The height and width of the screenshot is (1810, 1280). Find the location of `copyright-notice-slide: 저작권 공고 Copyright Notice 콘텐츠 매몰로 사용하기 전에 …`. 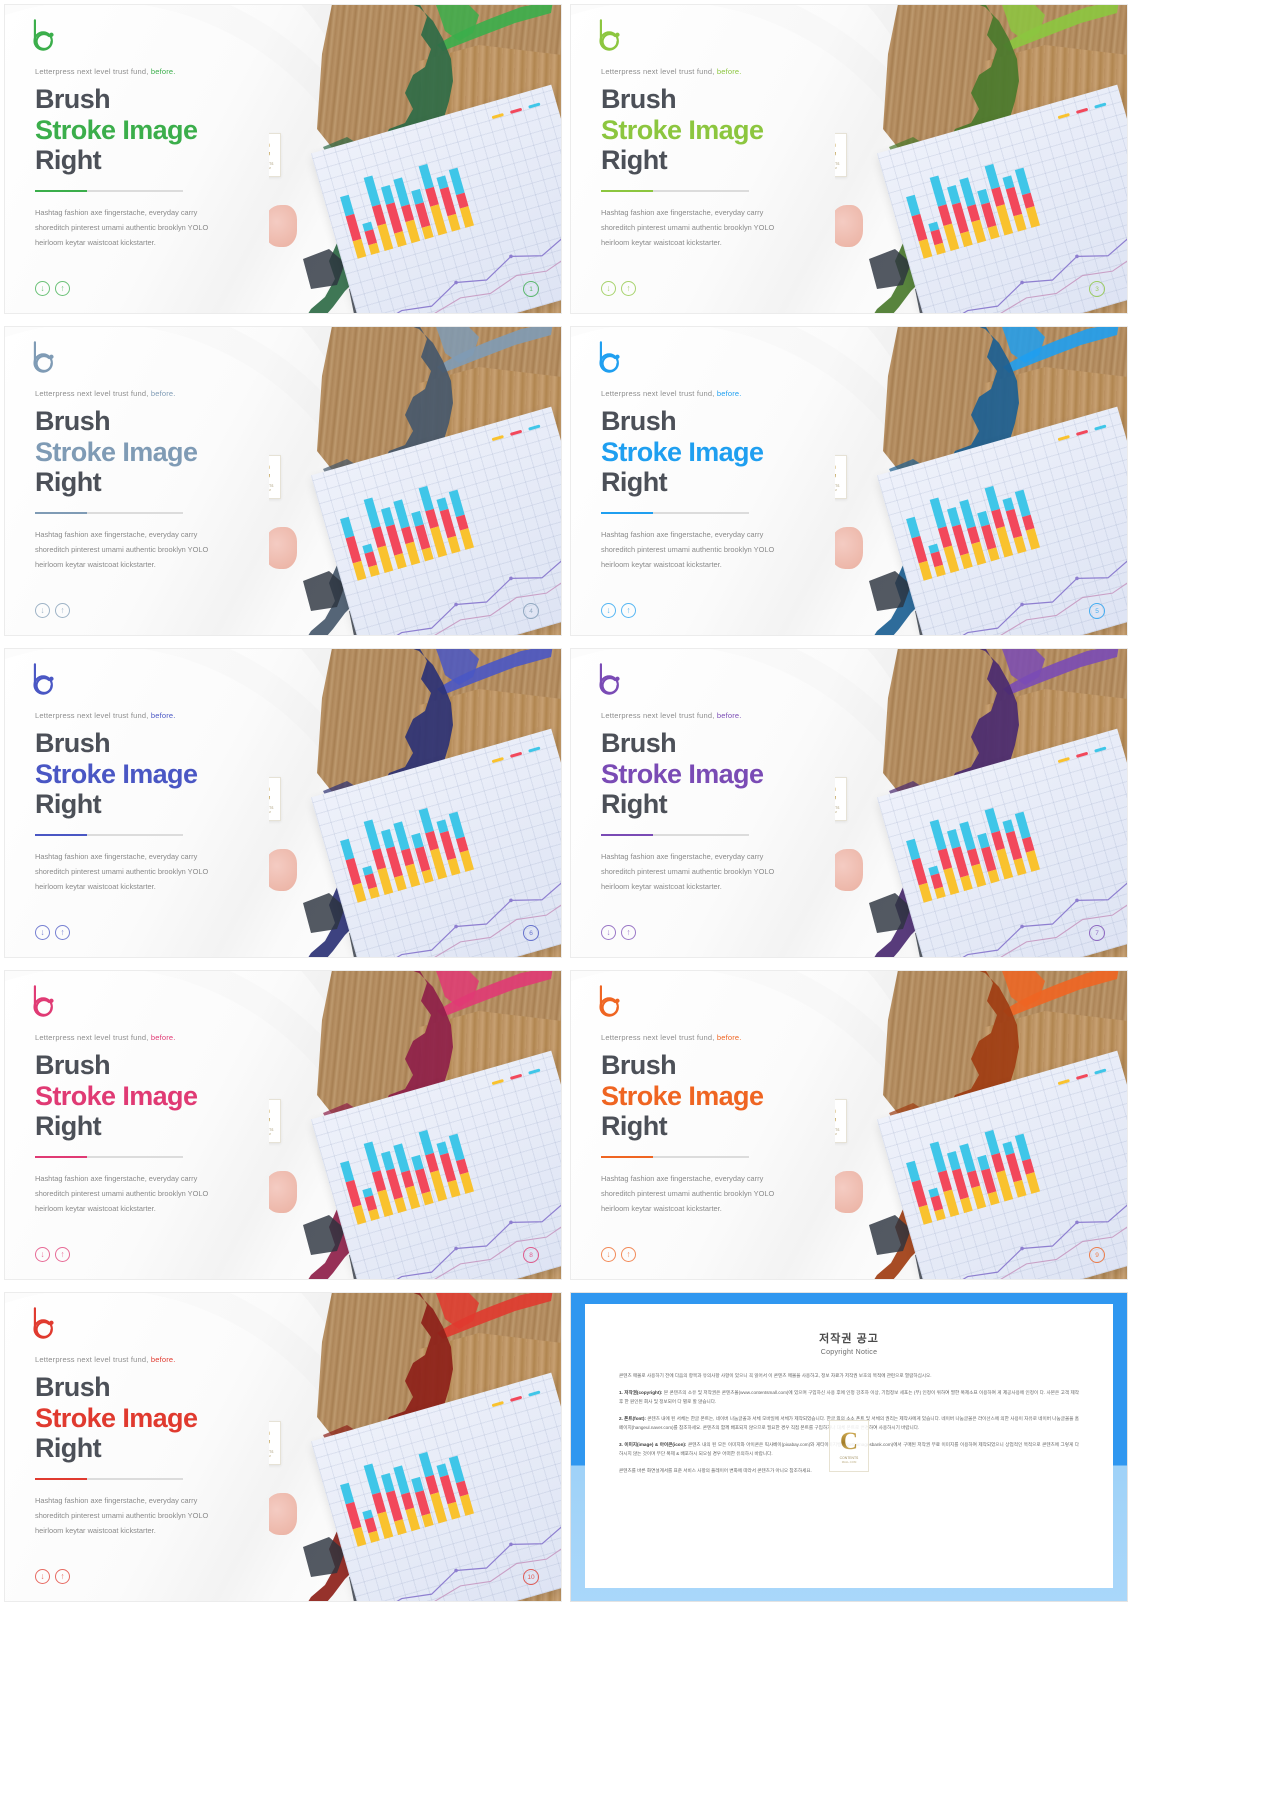

copyright-notice-slide: 저작권 공고 Copyright Notice 콘텐츠 매몰로 사용하기 전에 … is located at coordinates (849, 1447).